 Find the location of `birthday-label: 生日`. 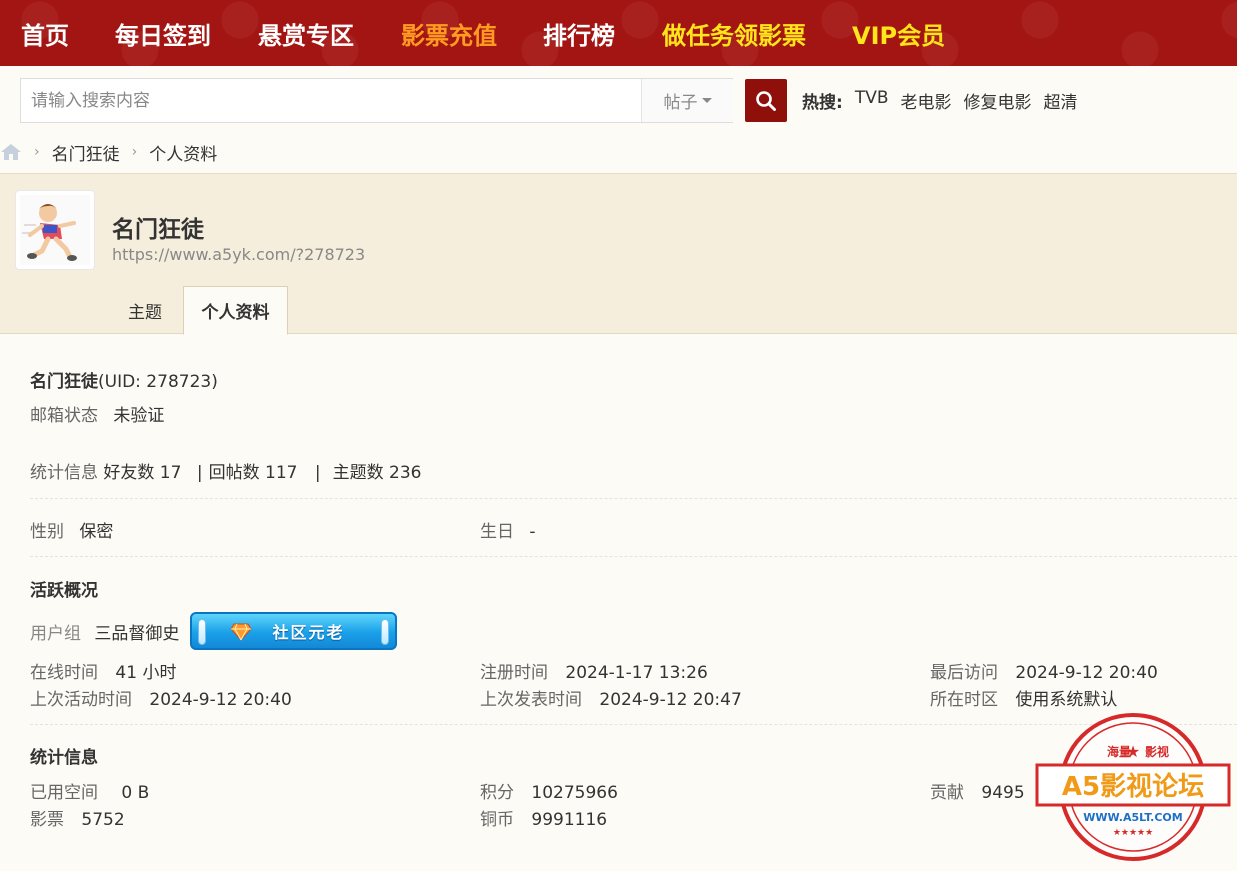

birthday-label: 生日 is located at coordinates (497, 532).